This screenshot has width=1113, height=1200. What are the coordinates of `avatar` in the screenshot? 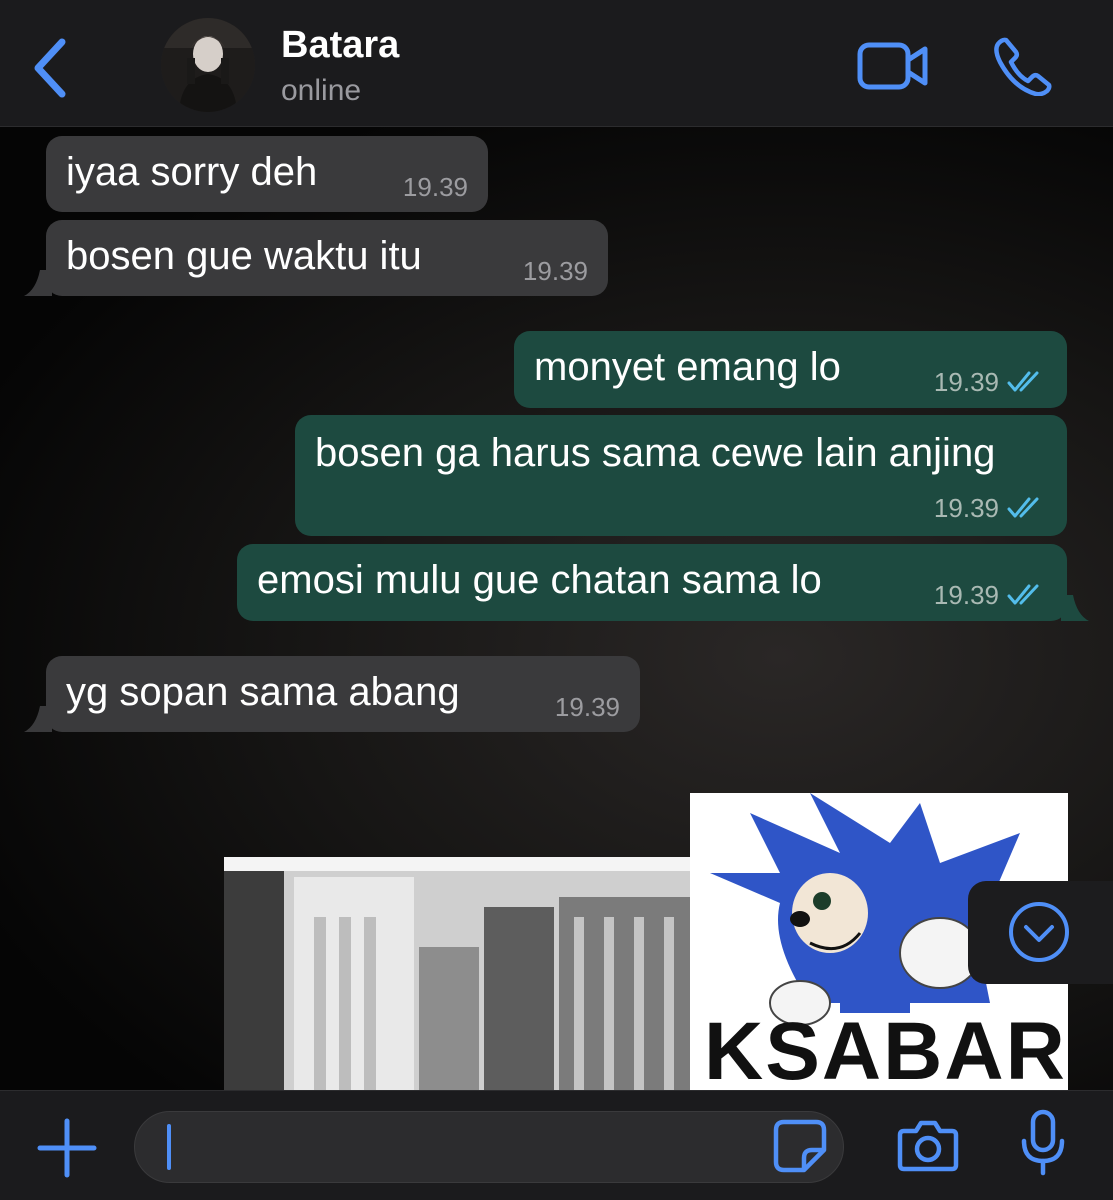 It's located at (208, 65).